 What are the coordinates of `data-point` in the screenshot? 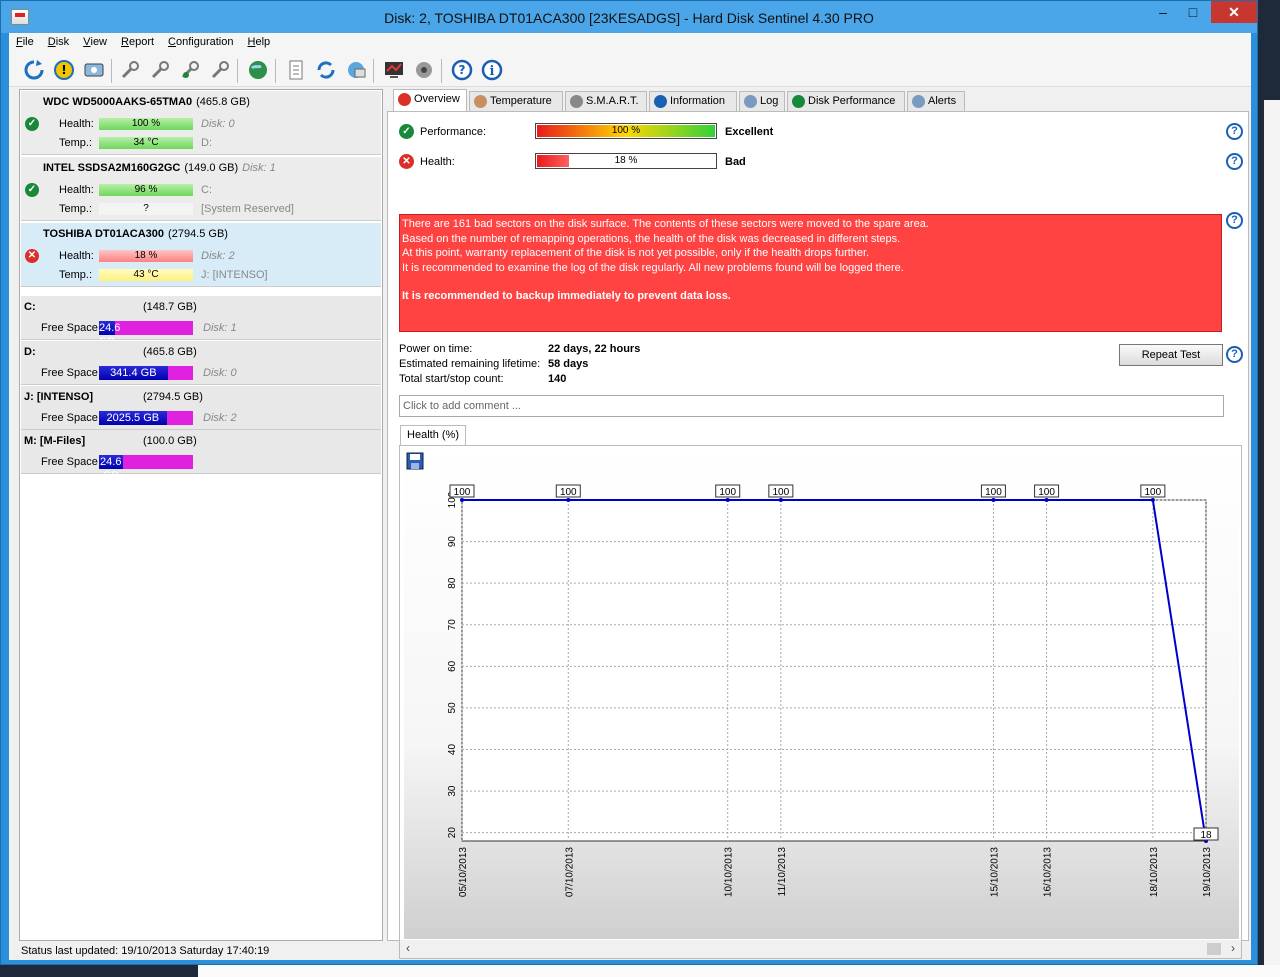 It's located at (462, 500).